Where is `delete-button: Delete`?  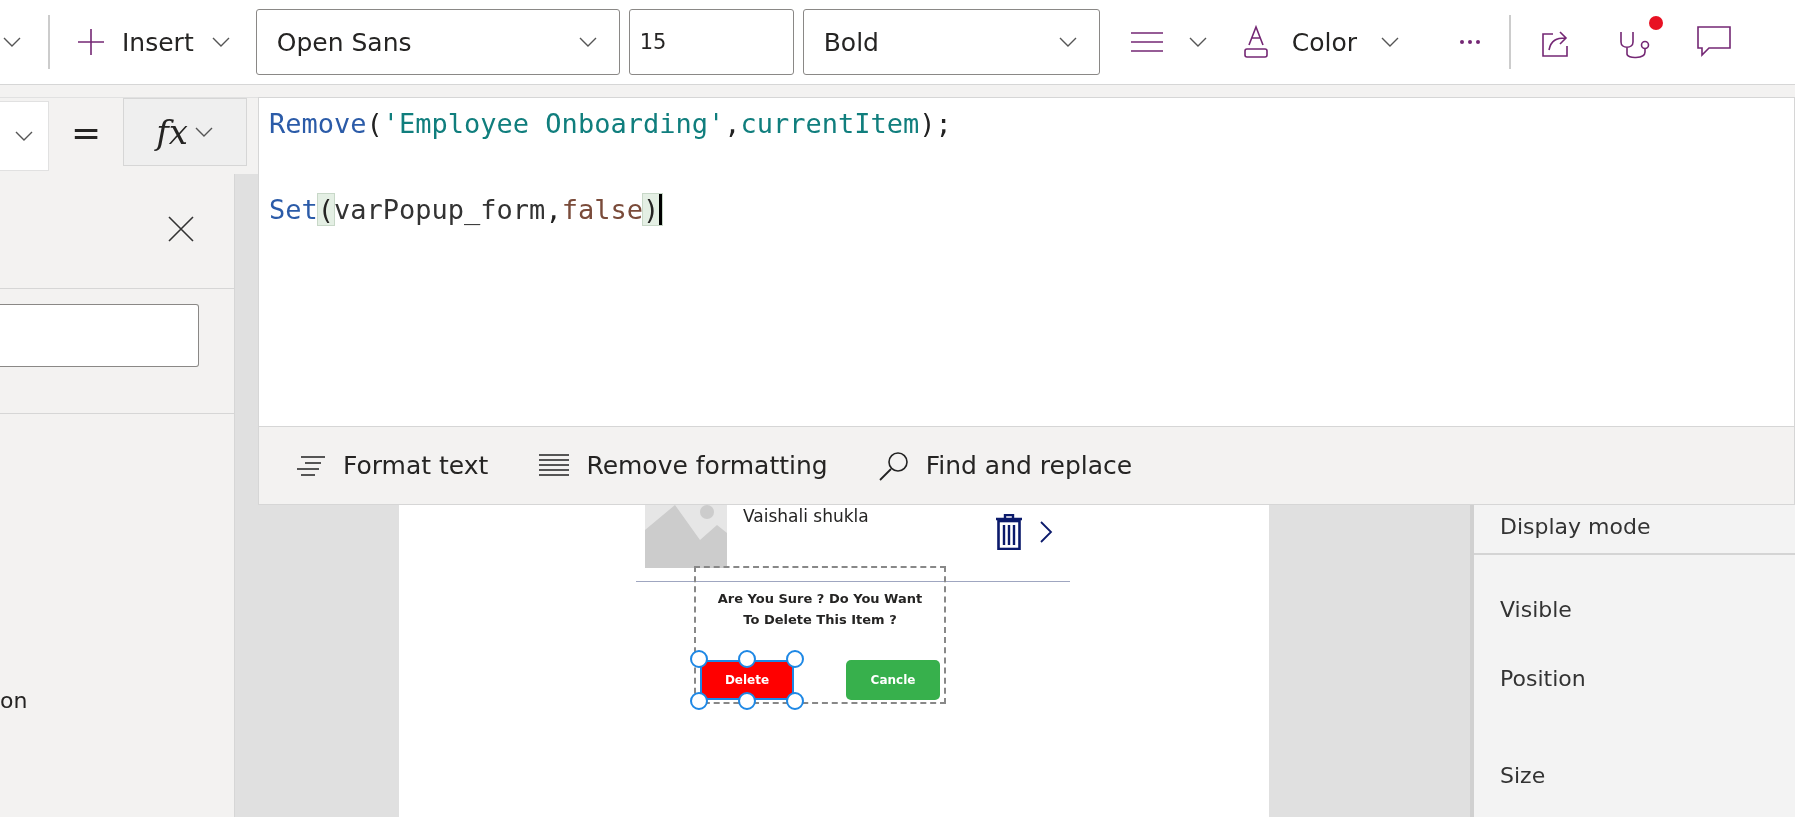
delete-button: Delete is located at coordinates (747, 680).